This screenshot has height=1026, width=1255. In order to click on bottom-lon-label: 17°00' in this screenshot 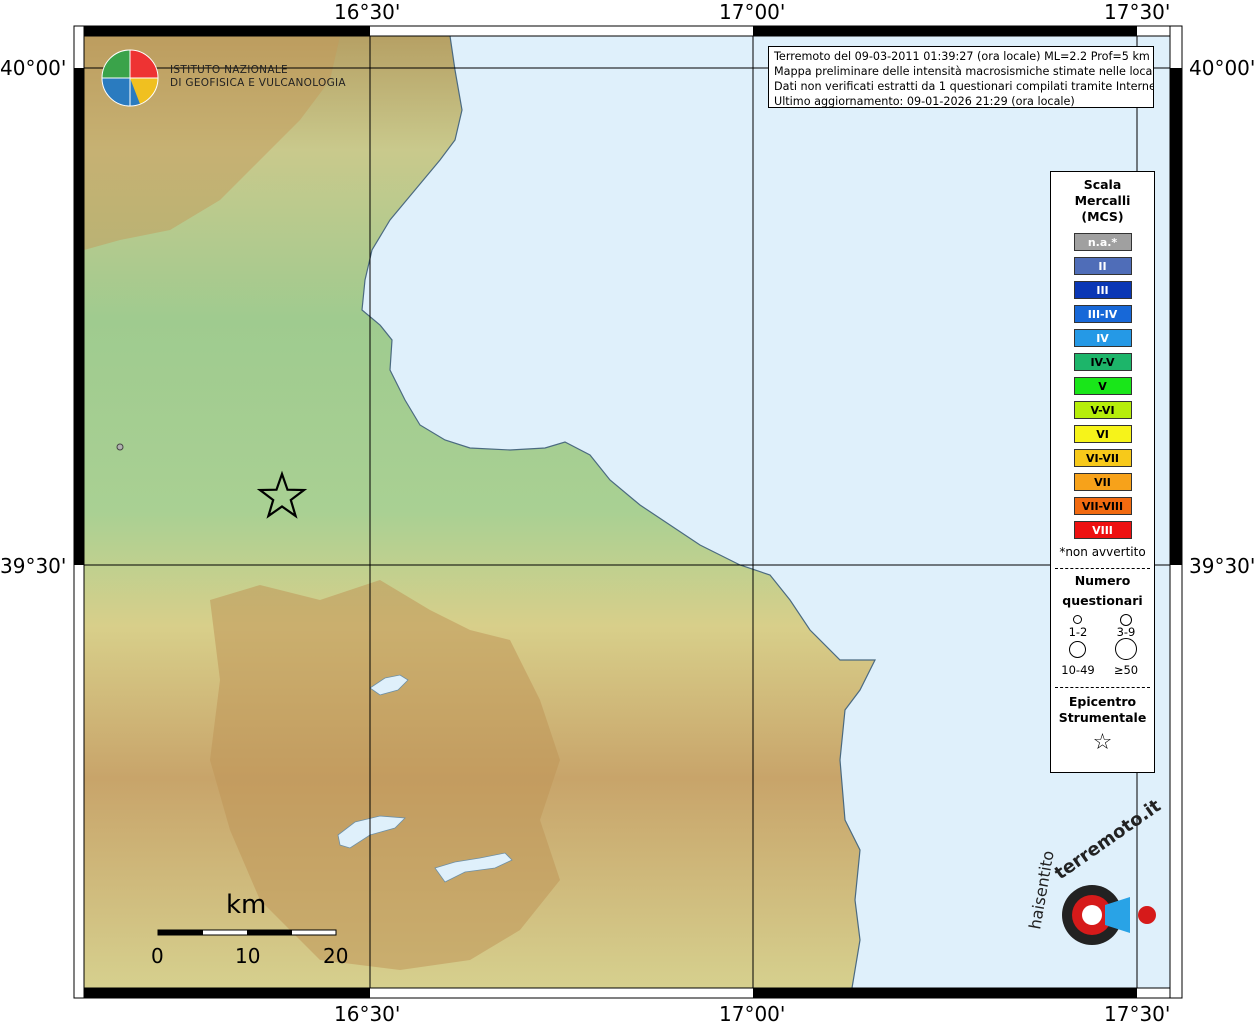, I will do `click(752, 1014)`.